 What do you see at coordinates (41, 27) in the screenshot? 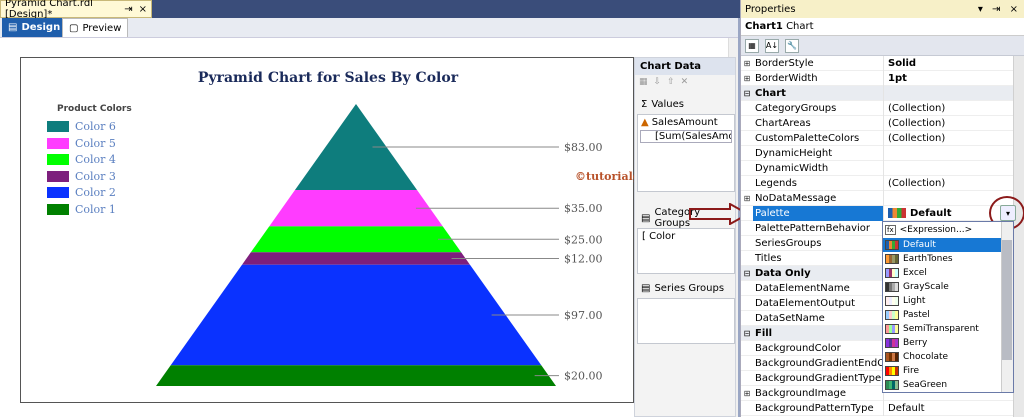
I see `tab-design-label: Design` at bounding box center [41, 27].